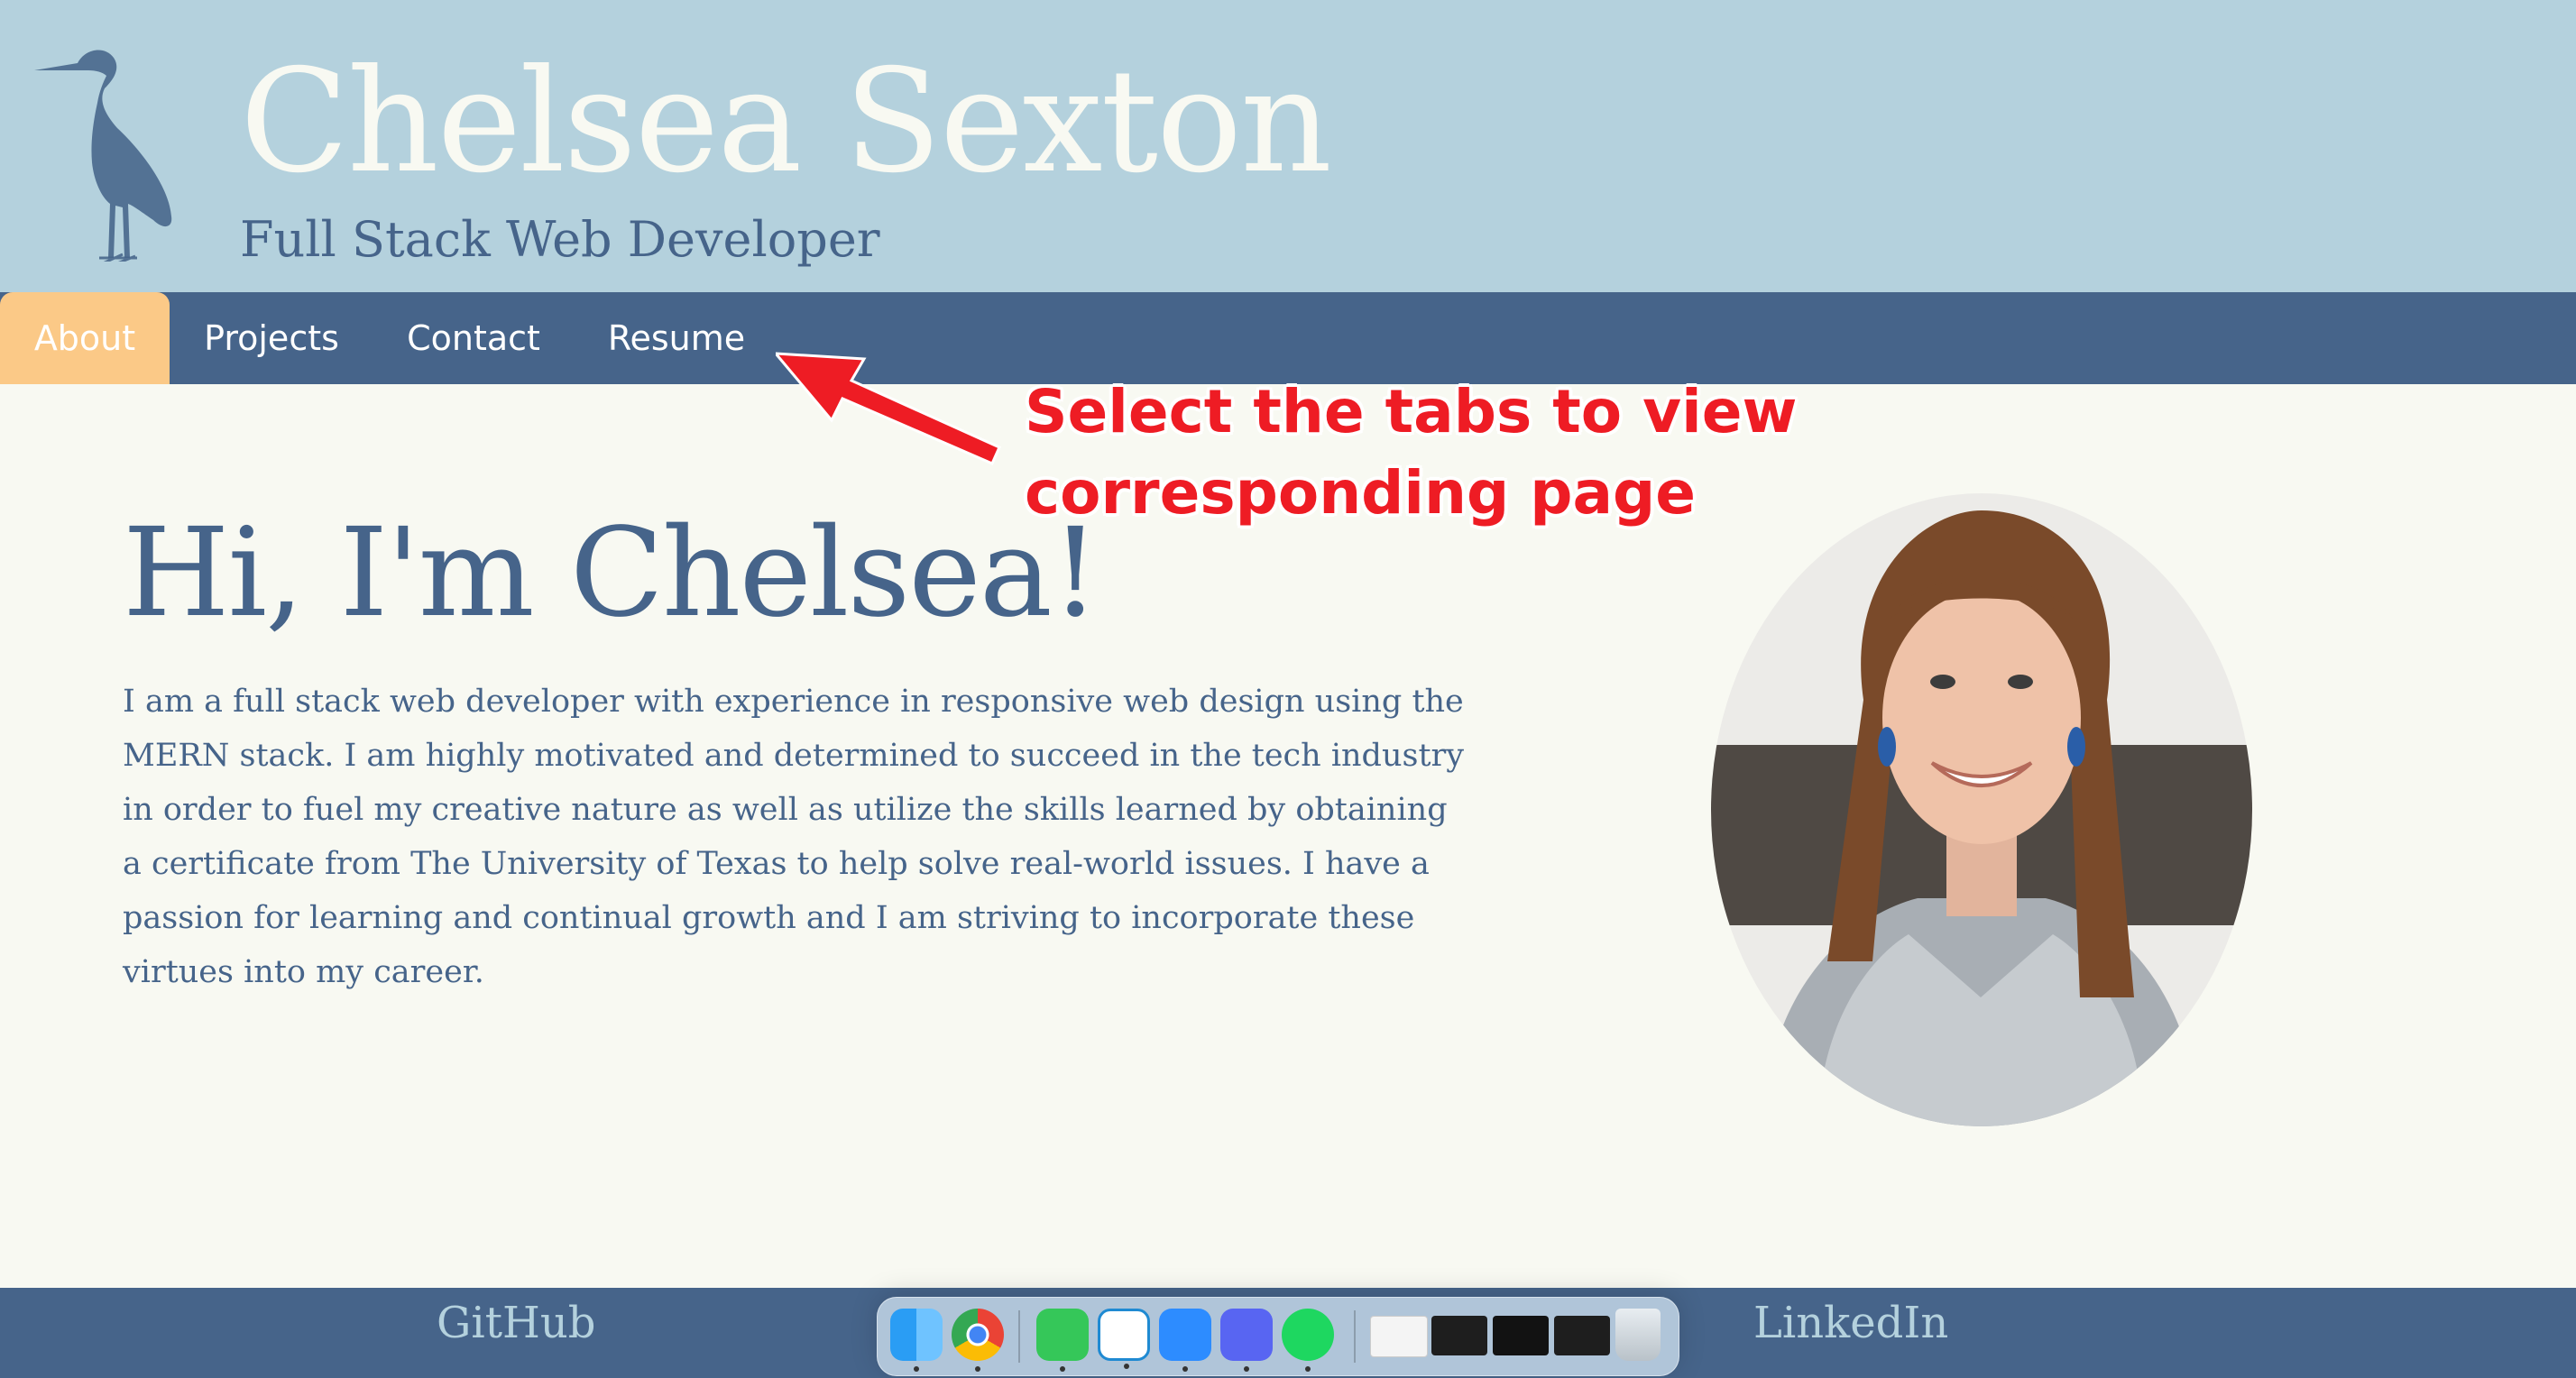 This screenshot has width=2576, height=1378. Describe the element at coordinates (1124, 1339) in the screenshot. I see `vscode-icon` at that location.